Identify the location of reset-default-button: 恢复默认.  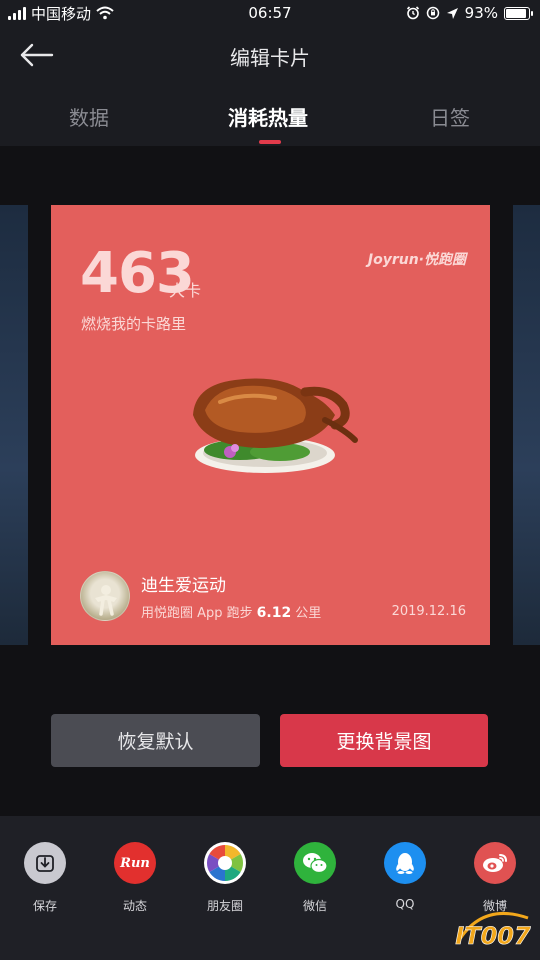
(155, 740).